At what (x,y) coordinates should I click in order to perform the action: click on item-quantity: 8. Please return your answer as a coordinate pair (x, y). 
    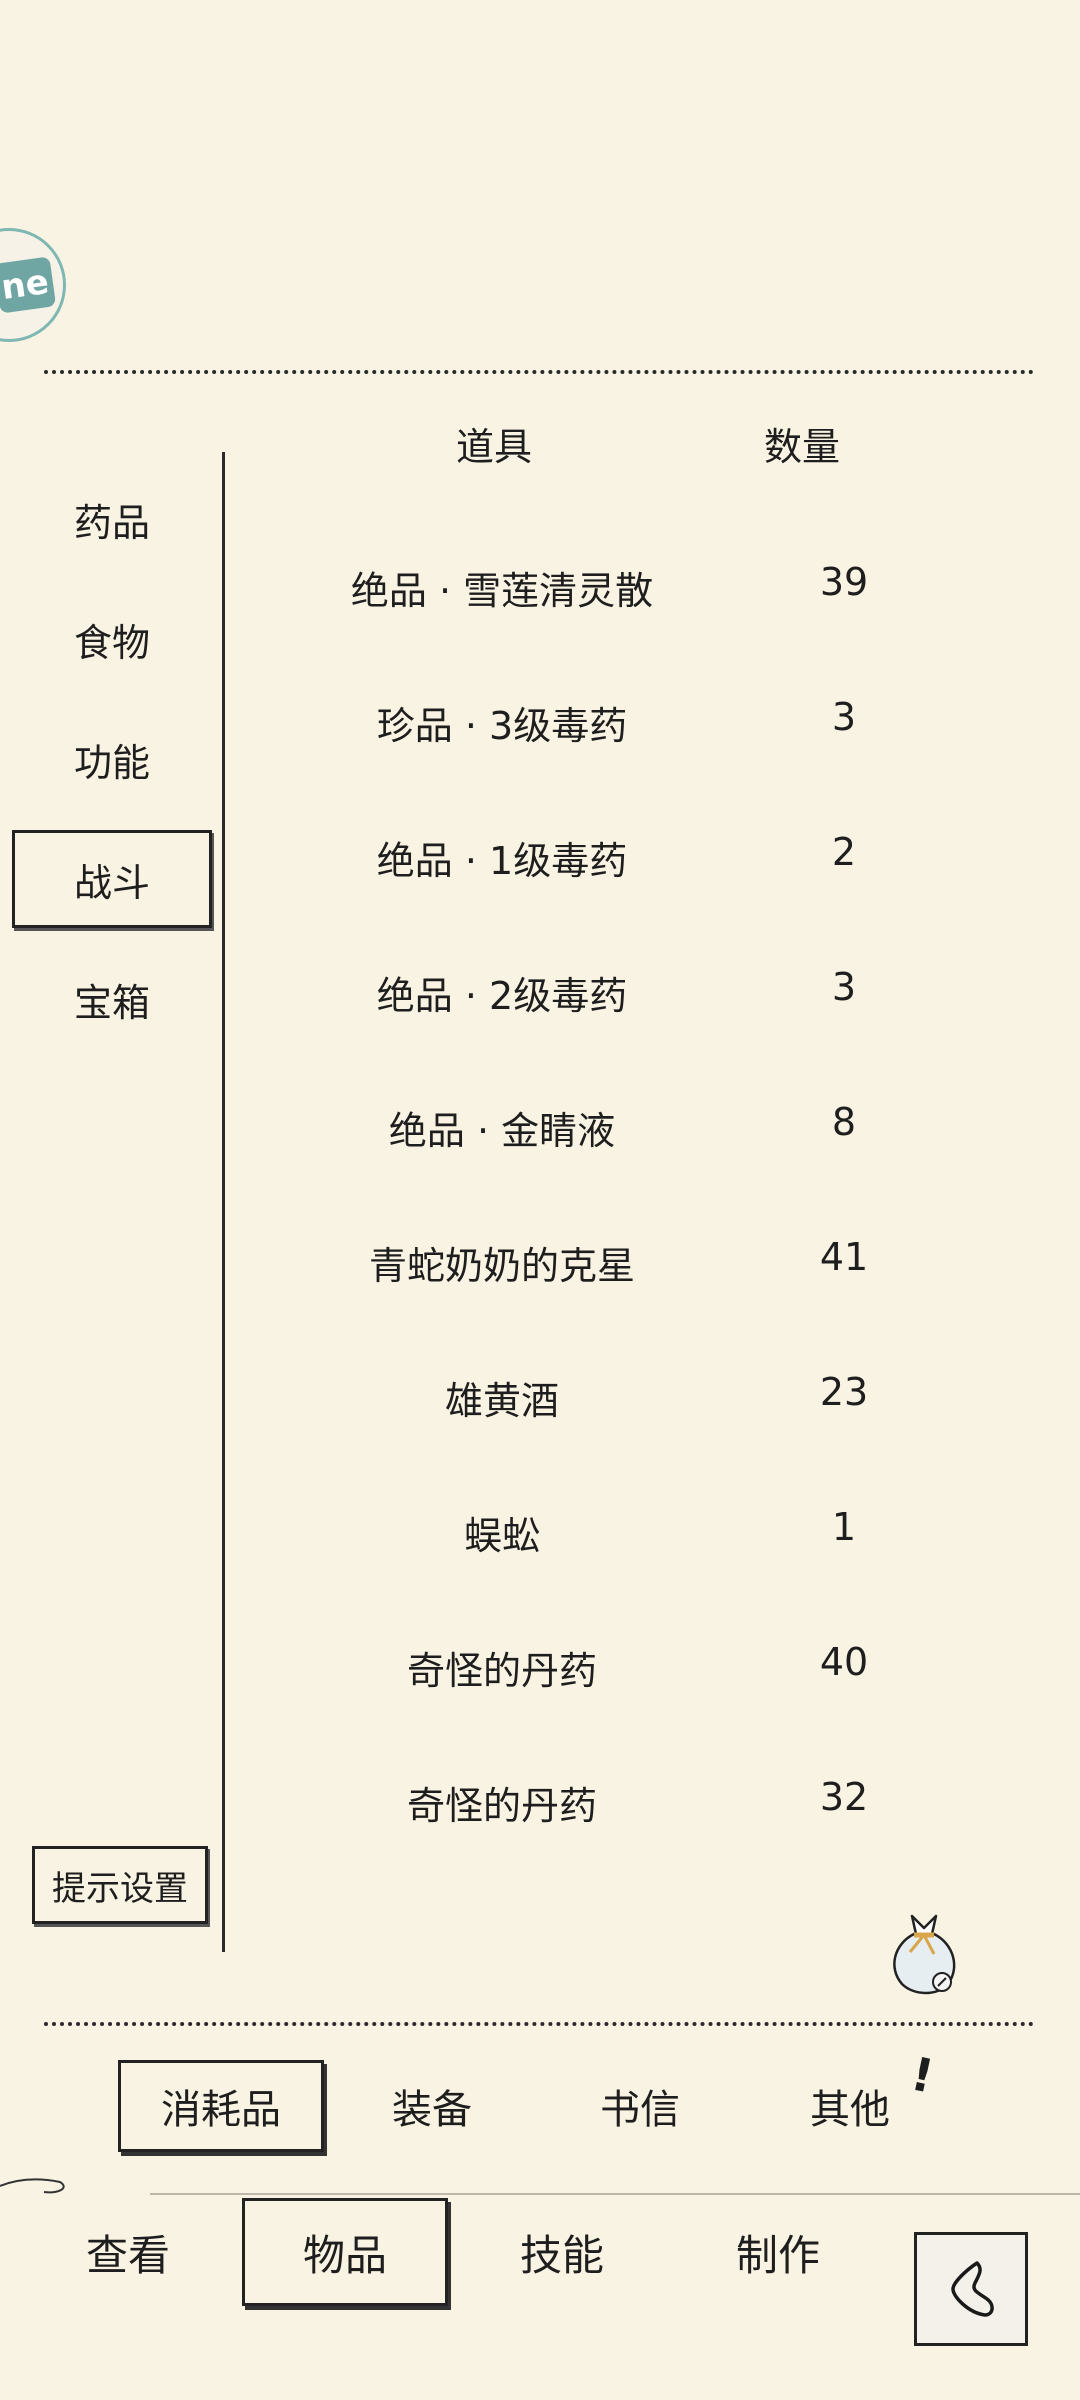
    Looking at the image, I should click on (844, 1122).